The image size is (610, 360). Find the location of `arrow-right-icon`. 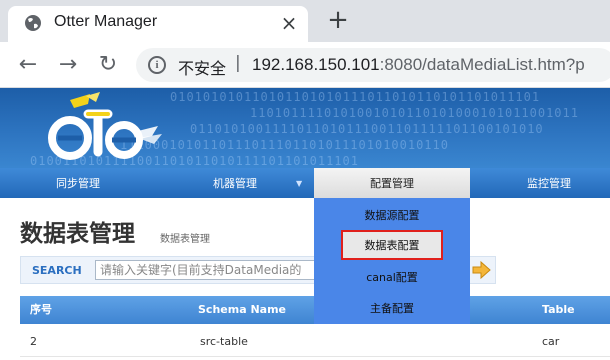

arrow-right-icon is located at coordinates (481, 270).